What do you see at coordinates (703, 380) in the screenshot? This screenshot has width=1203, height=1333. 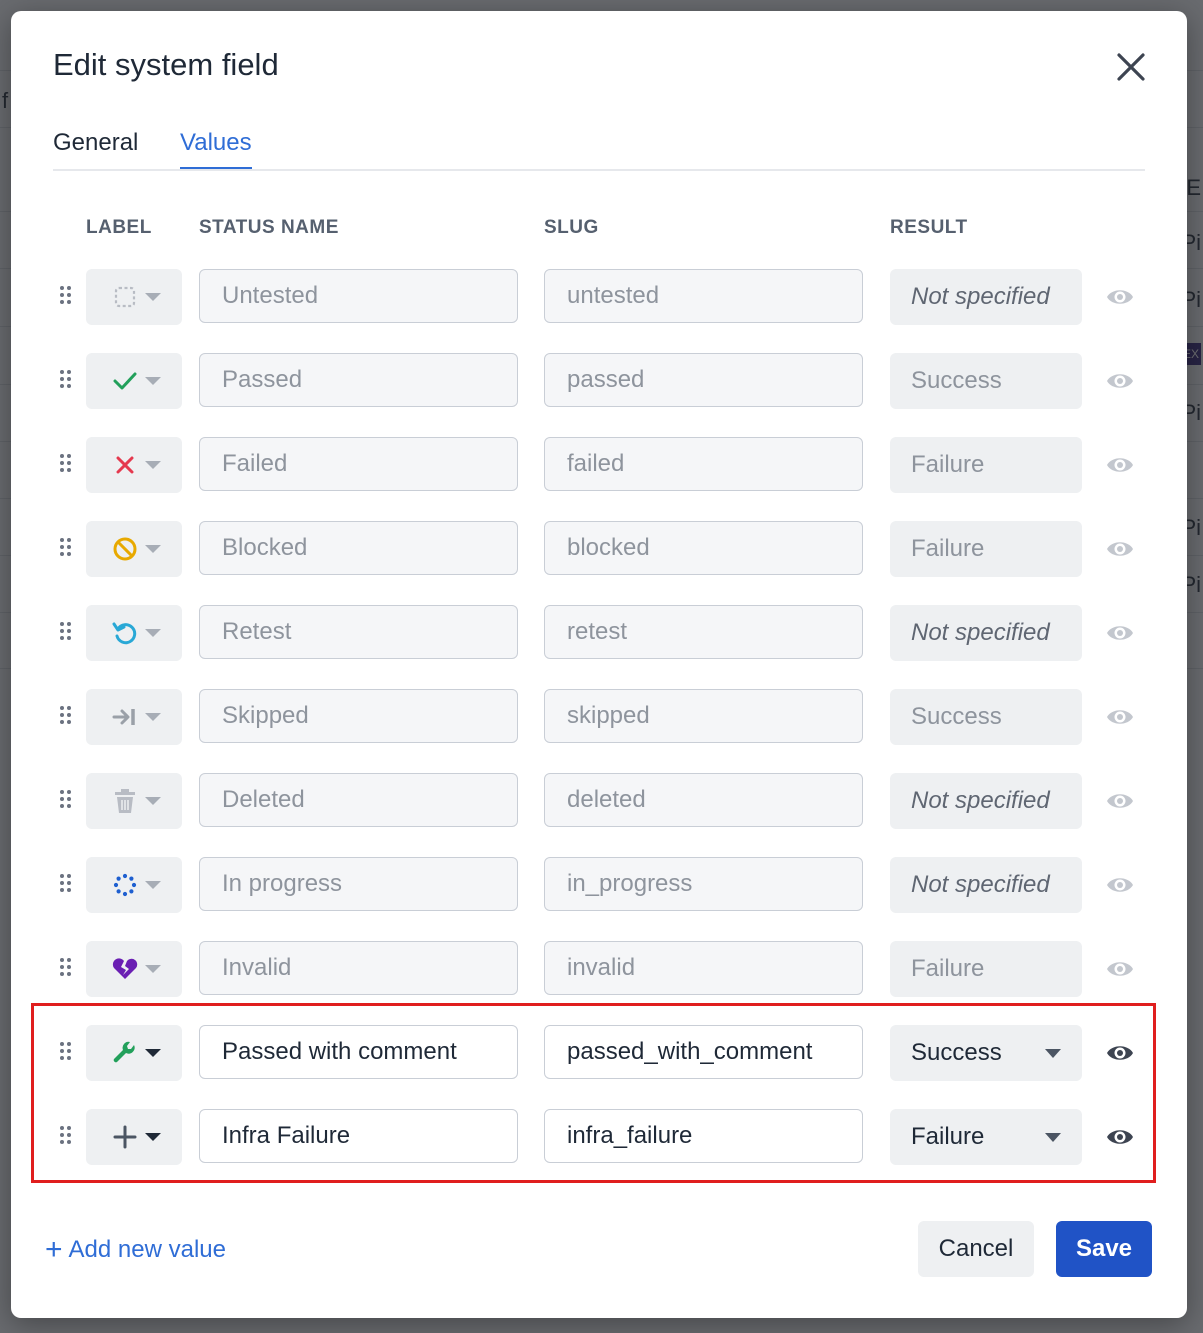 I see `slug-input: passed` at bounding box center [703, 380].